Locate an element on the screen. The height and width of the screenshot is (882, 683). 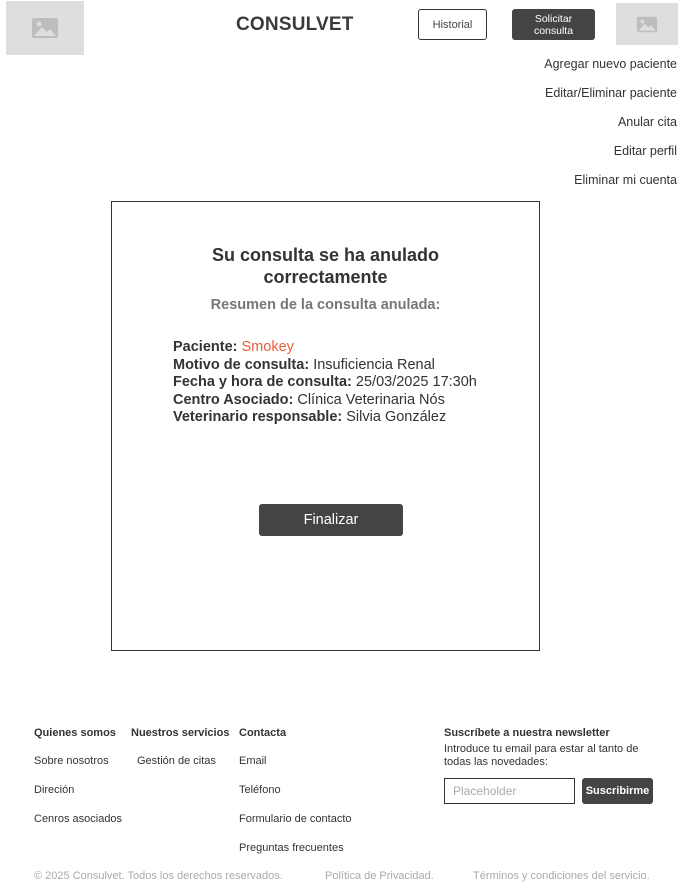
menu-item-add-patient: Agregar nuevo paciente is located at coordinates (610, 71).